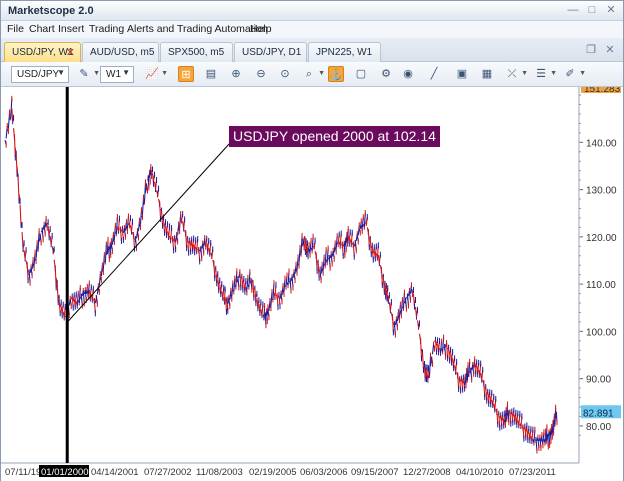 This screenshot has height=481, width=624. I want to click on tab-label: AUD/USD, m5, so click(122, 52).